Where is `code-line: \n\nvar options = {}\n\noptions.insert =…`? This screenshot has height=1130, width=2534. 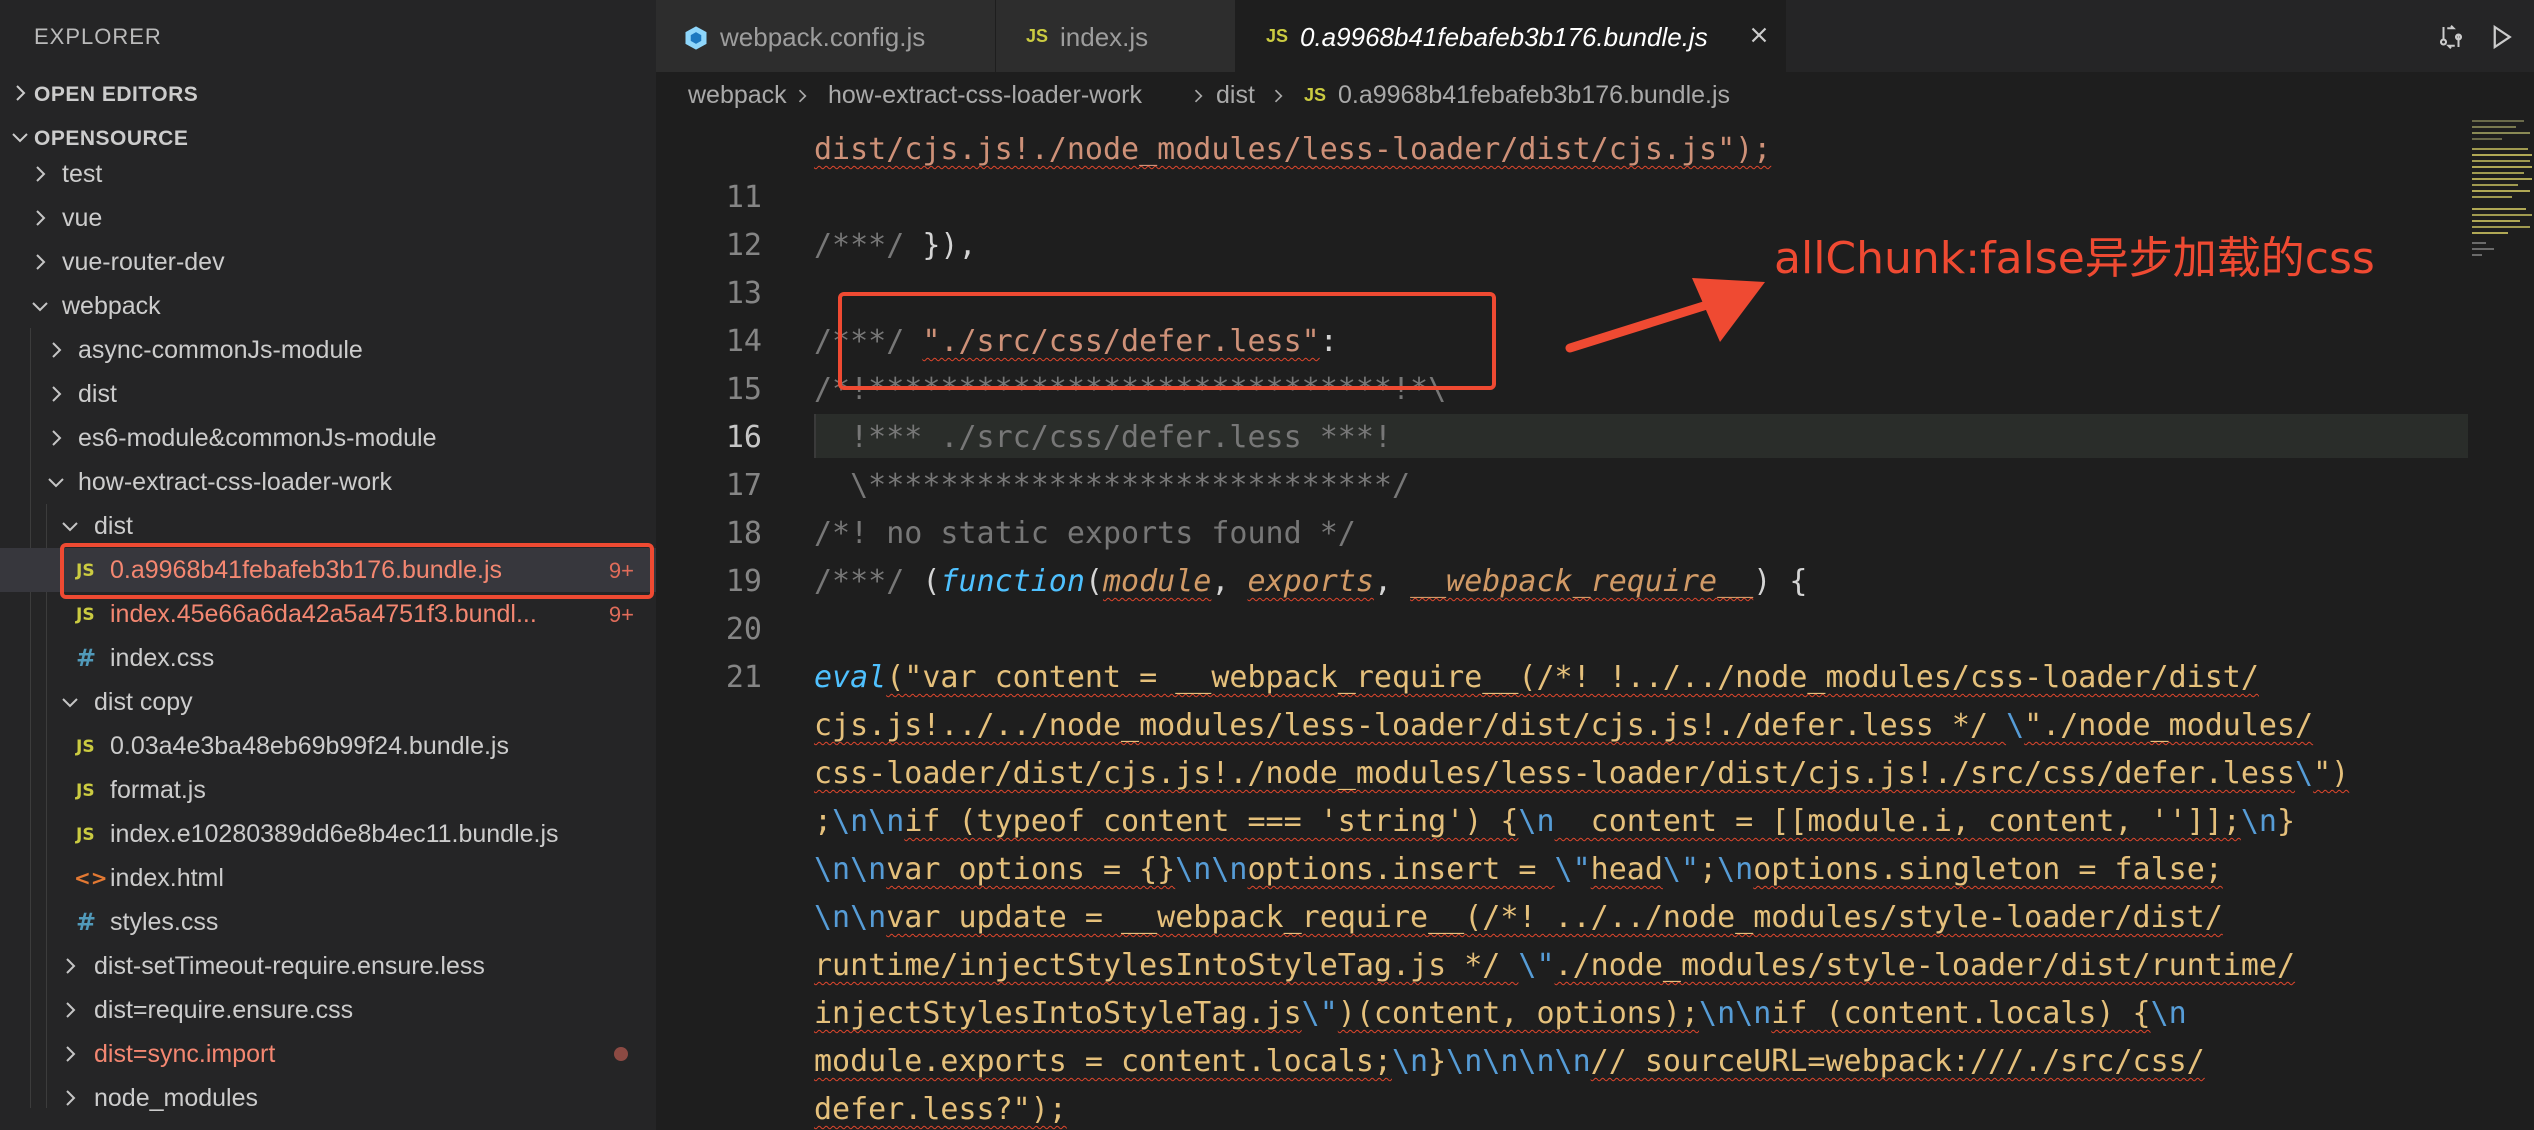
code-line: \n\nvar options = {}\n\noptions.insert =… is located at coordinates (1518, 869).